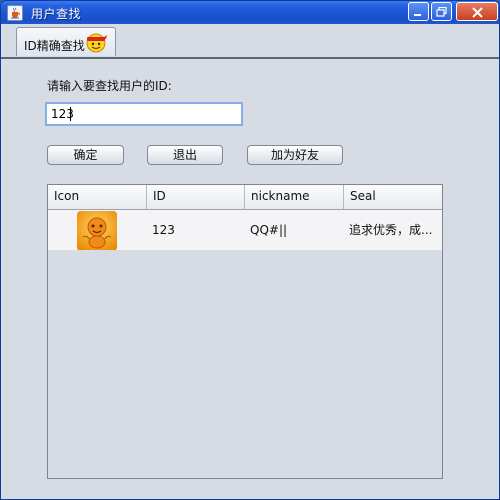 The image size is (500, 500). I want to click on cell-id: 123, so click(163, 230).